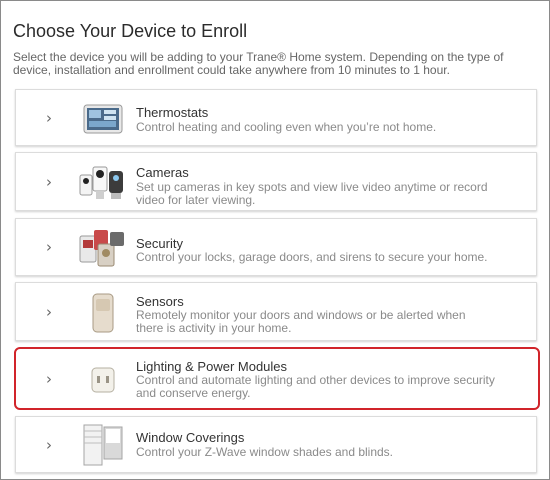  I want to click on device-title: Window Coverings, so click(190, 437).